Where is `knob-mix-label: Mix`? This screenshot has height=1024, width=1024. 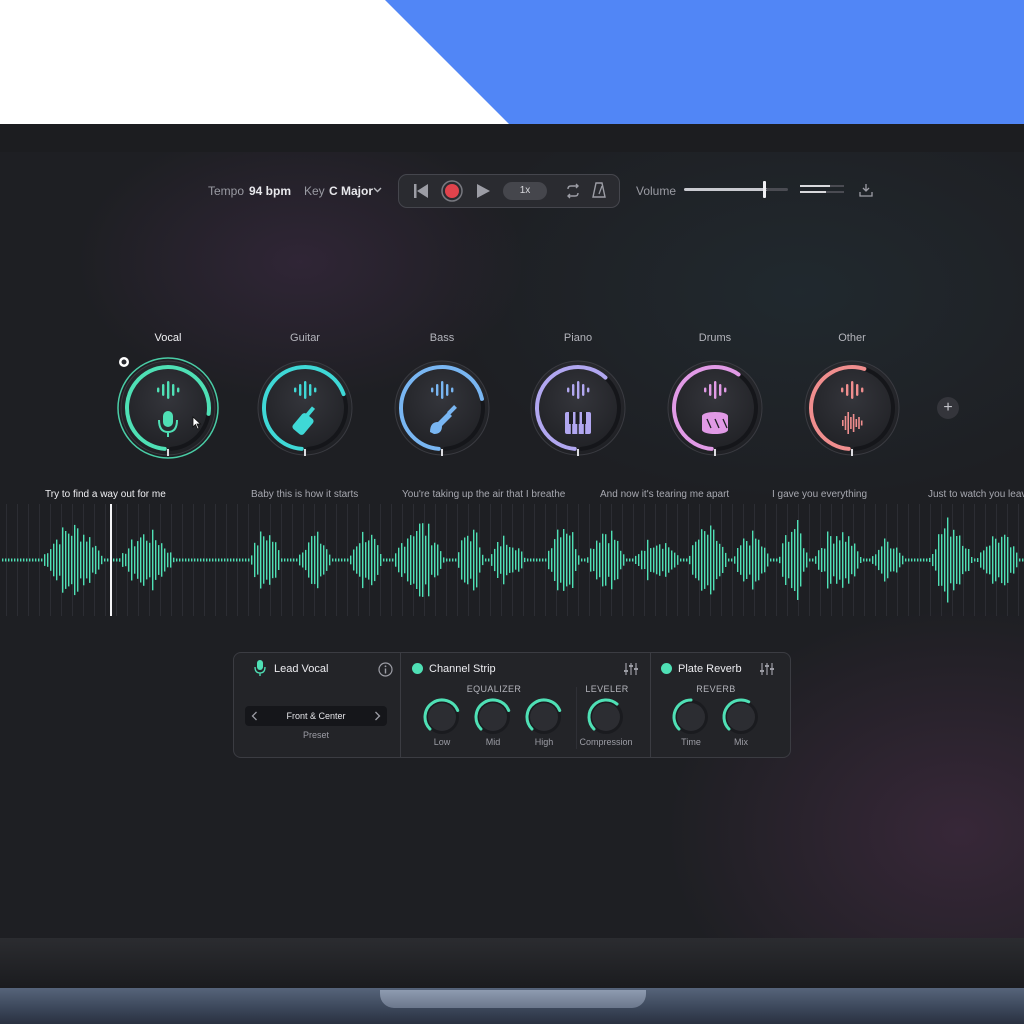
knob-mix-label: Mix is located at coordinates (741, 742).